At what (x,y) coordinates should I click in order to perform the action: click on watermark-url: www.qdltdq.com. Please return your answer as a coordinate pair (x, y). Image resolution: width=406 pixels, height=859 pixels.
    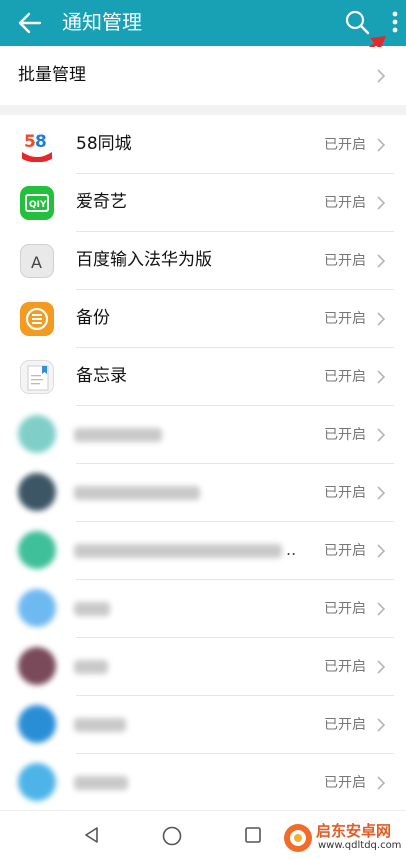
    Looking at the image, I should click on (360, 845).